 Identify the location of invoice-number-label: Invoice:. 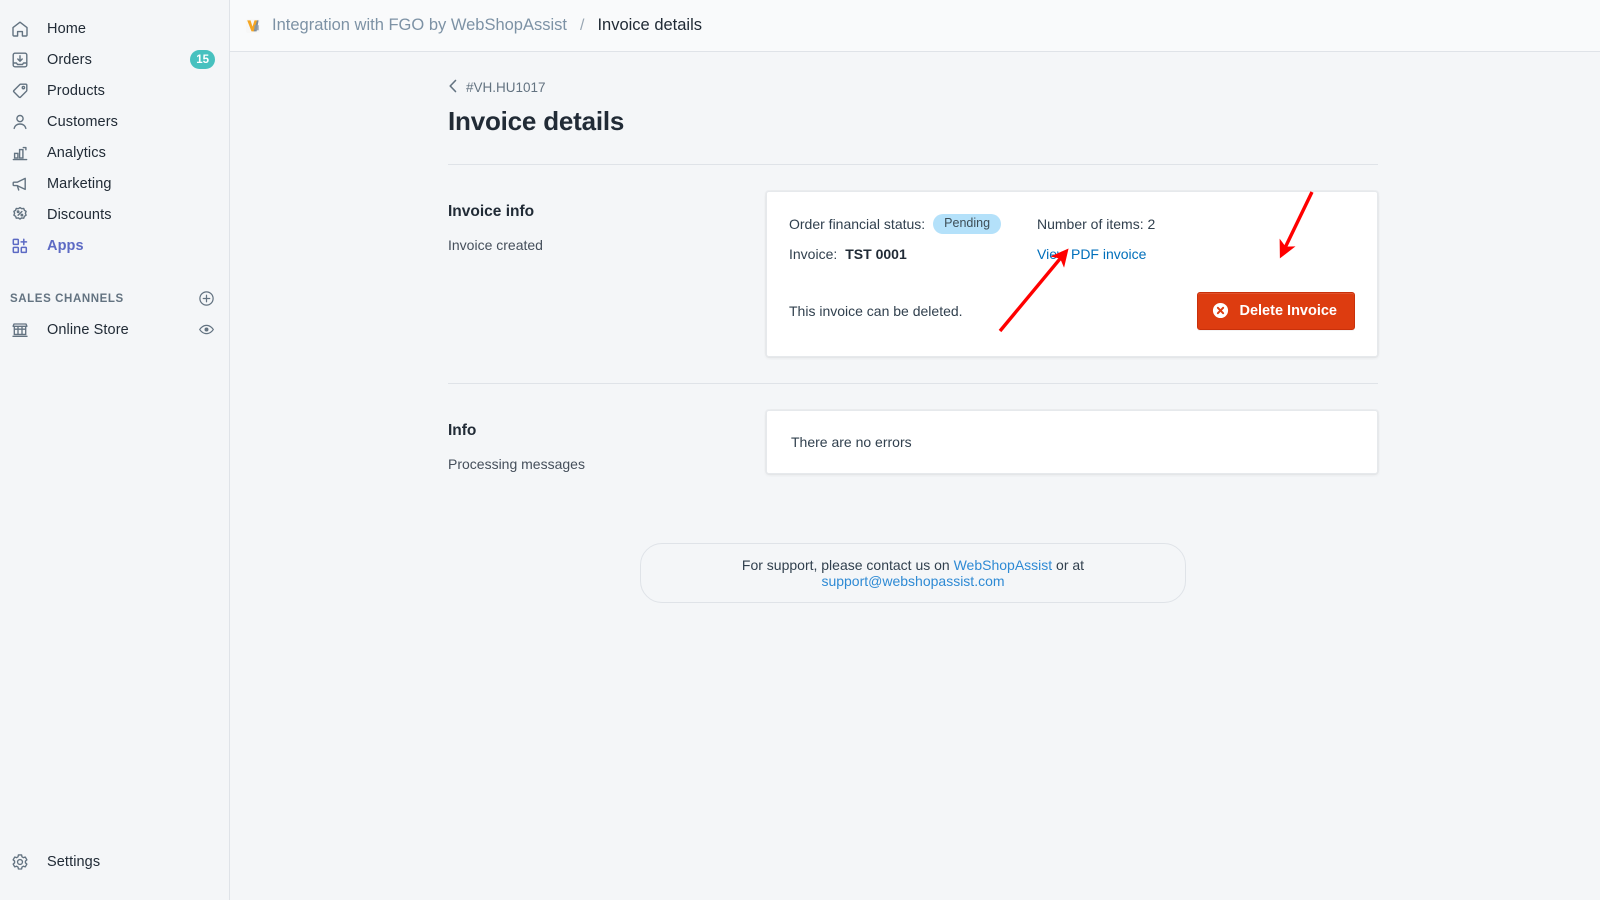
(813, 254).